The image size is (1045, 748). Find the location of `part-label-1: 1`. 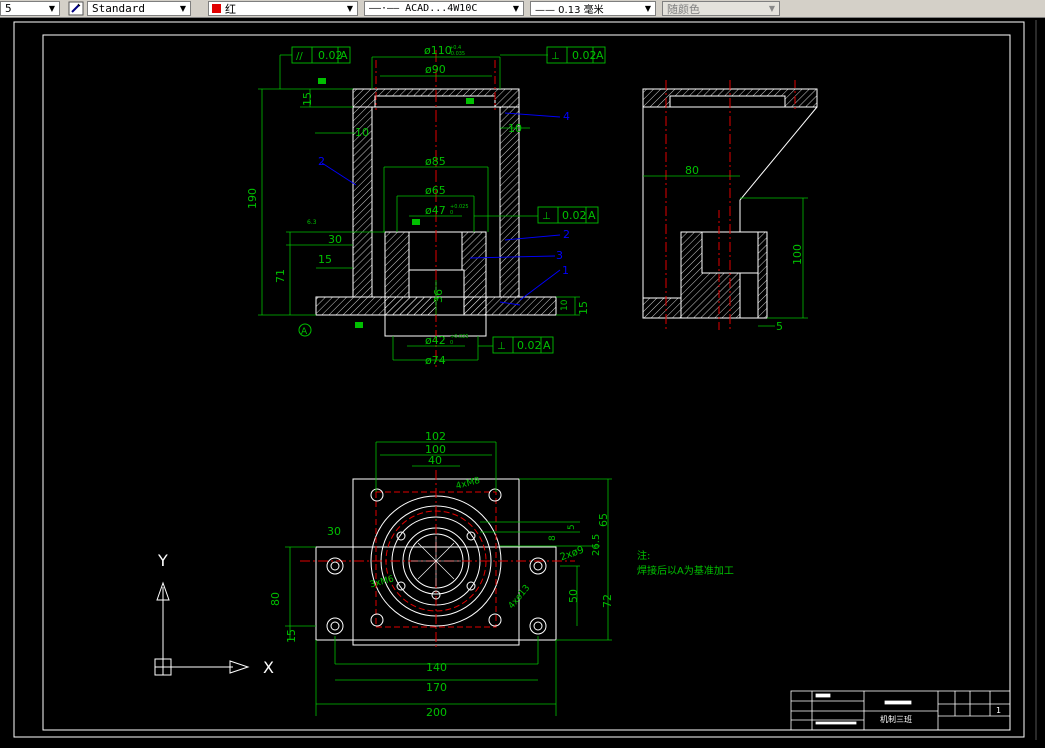

part-label-1: 1 is located at coordinates (565, 270).